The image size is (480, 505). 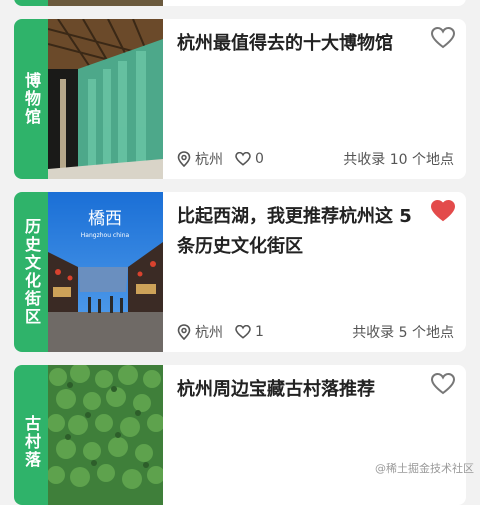 I want to click on category-tag, so click(x=31, y=3).